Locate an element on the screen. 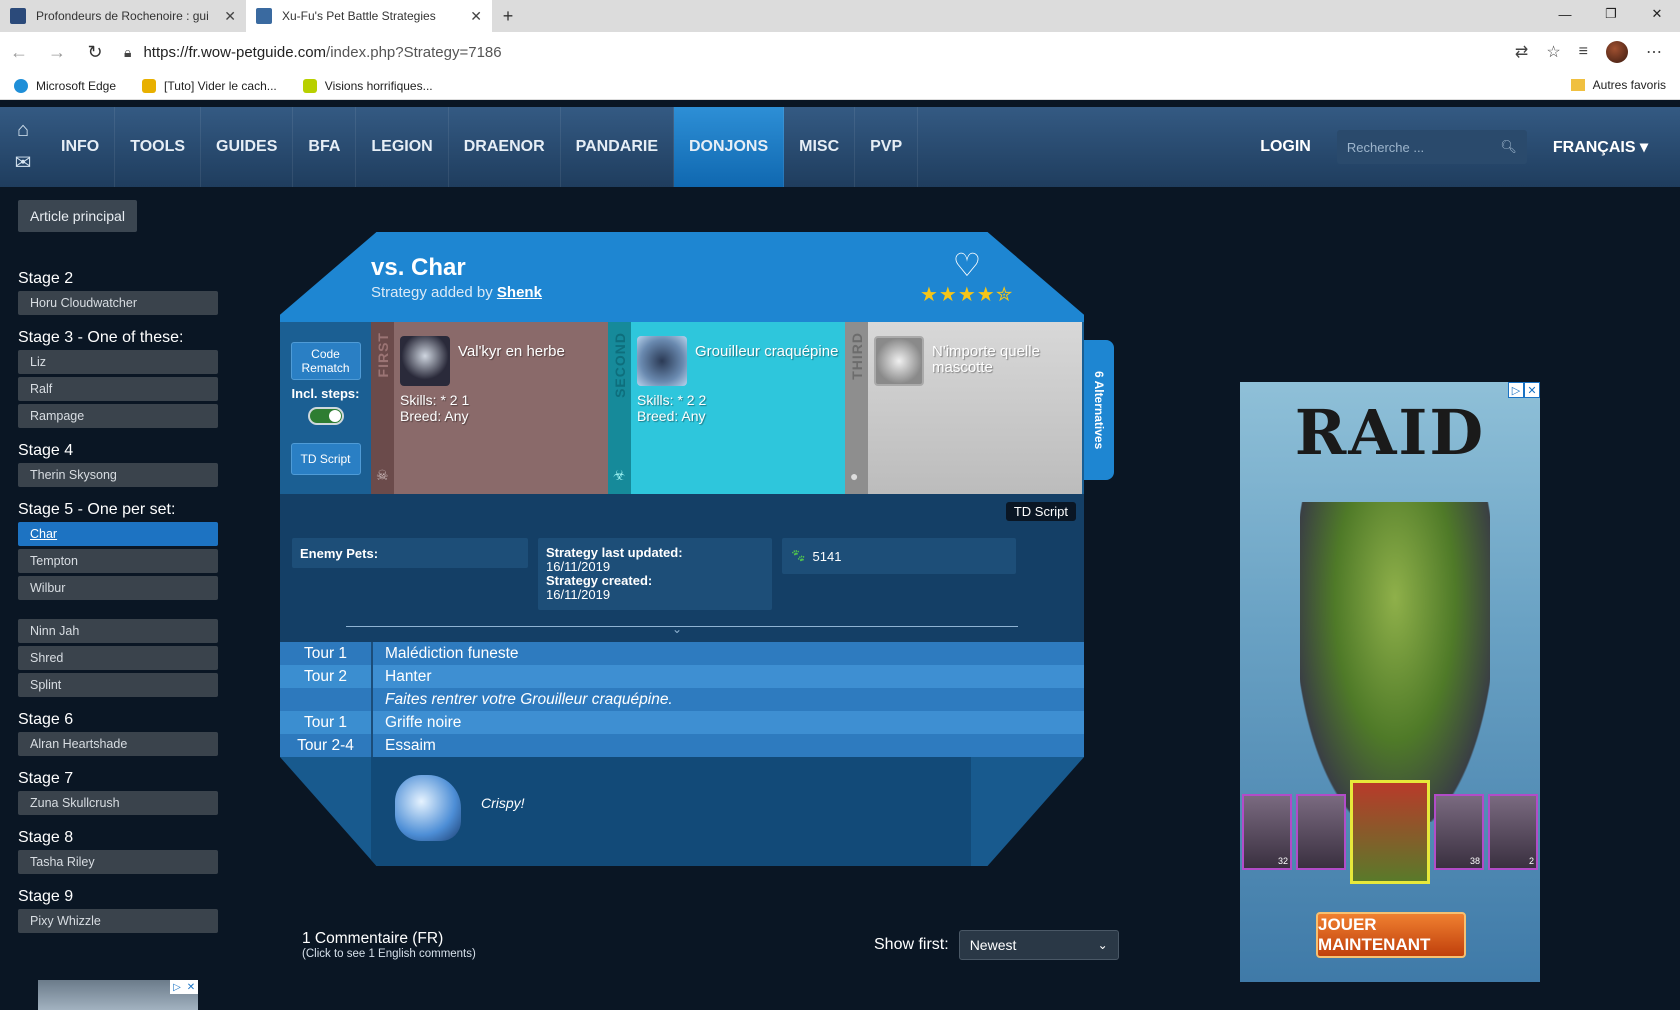 This screenshot has height=1010, width=1680. stage-item: Alran Heartshade is located at coordinates (118, 744).